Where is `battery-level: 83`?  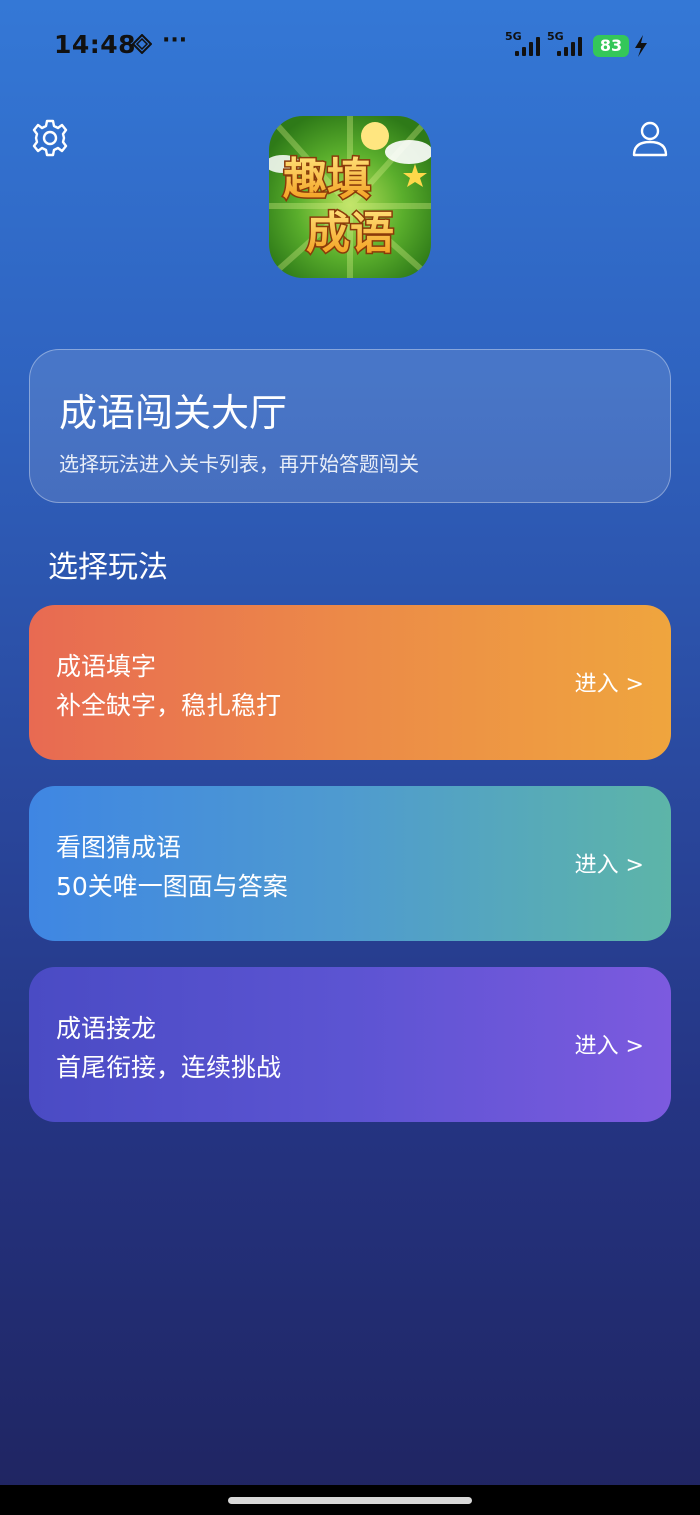
battery-level: 83 is located at coordinates (611, 46).